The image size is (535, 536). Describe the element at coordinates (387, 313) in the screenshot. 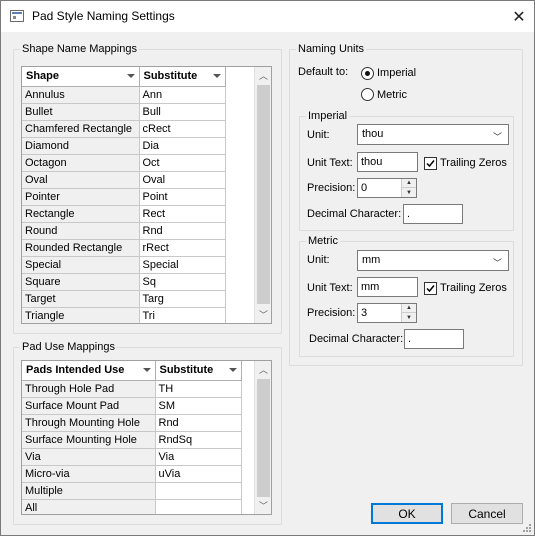

I see `metric-precision-spinner: 3 ▲ ▼` at that location.